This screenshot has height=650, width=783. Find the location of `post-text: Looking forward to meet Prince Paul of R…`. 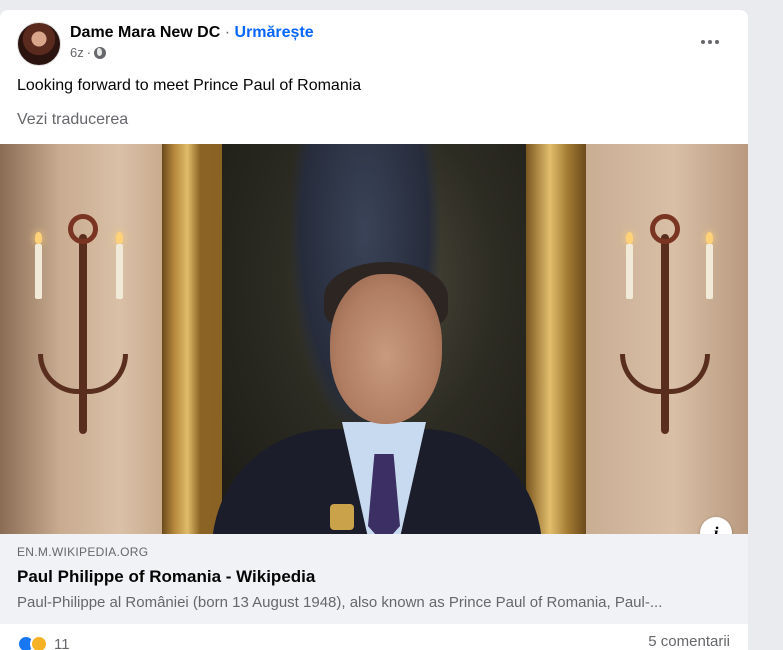

post-text: Looking forward to meet Prince Paul of R… is located at coordinates (189, 86).